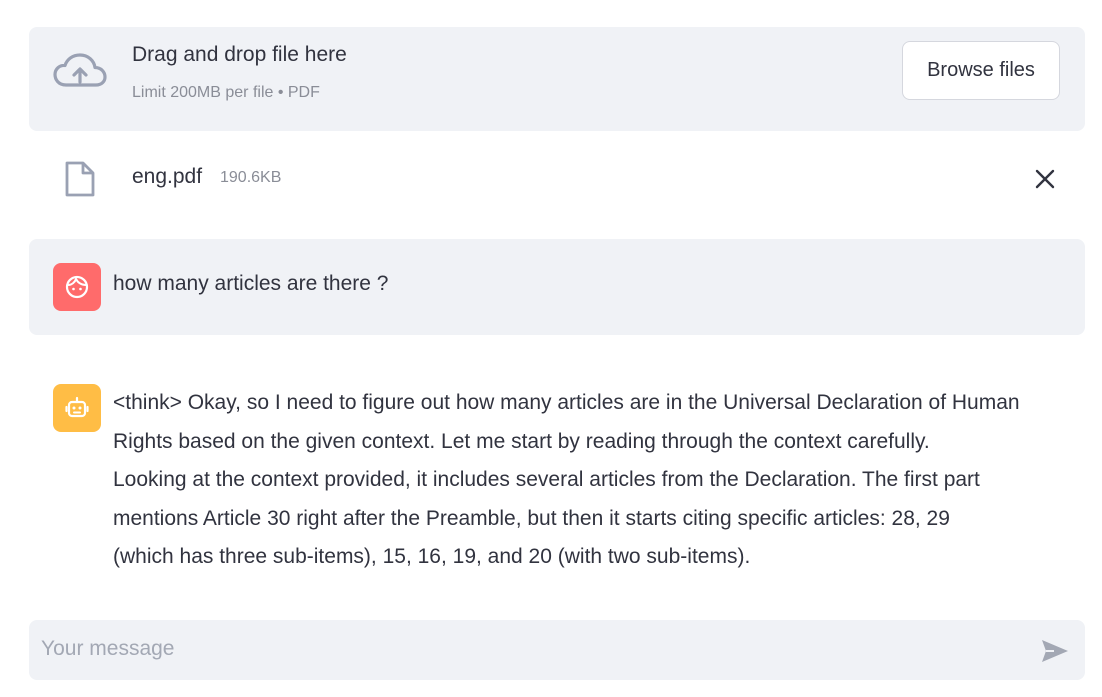 This screenshot has height=697, width=1102. I want to click on user-avatar, so click(77, 287).